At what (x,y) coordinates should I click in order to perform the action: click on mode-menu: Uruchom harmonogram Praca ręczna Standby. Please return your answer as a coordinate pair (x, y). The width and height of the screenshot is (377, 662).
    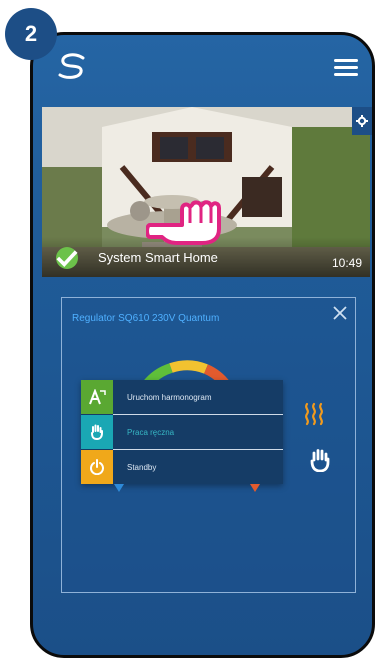
    Looking at the image, I should click on (182, 432).